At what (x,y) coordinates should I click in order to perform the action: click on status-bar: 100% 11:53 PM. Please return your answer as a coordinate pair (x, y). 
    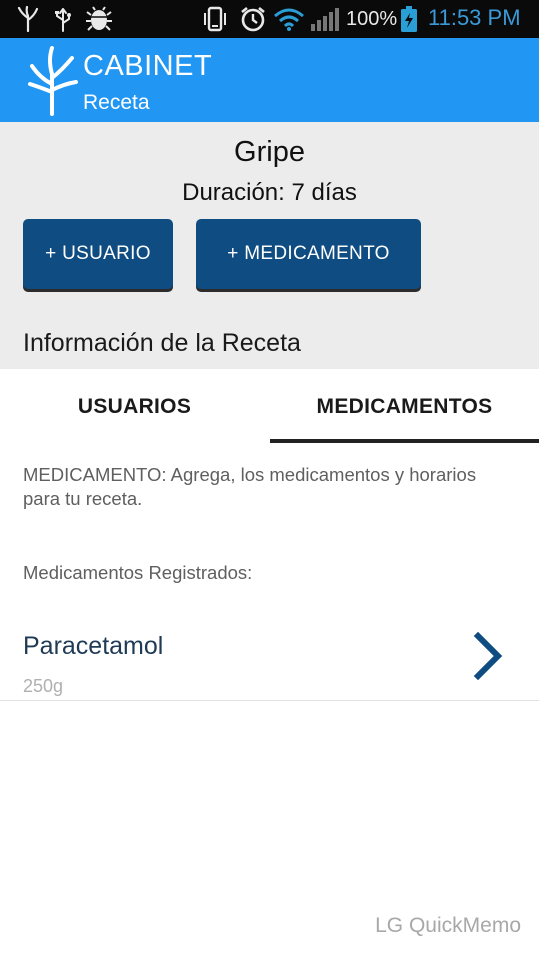
    Looking at the image, I should click on (269, 19).